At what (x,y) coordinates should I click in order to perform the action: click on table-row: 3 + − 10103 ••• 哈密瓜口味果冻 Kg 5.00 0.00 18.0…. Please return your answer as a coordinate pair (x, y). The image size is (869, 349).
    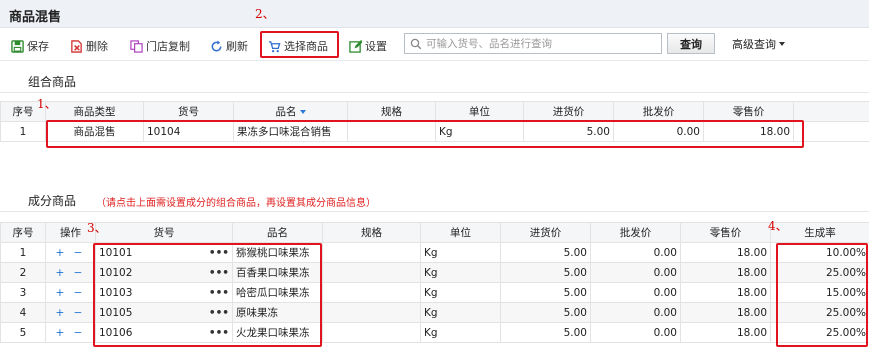
    Looking at the image, I should click on (434, 292).